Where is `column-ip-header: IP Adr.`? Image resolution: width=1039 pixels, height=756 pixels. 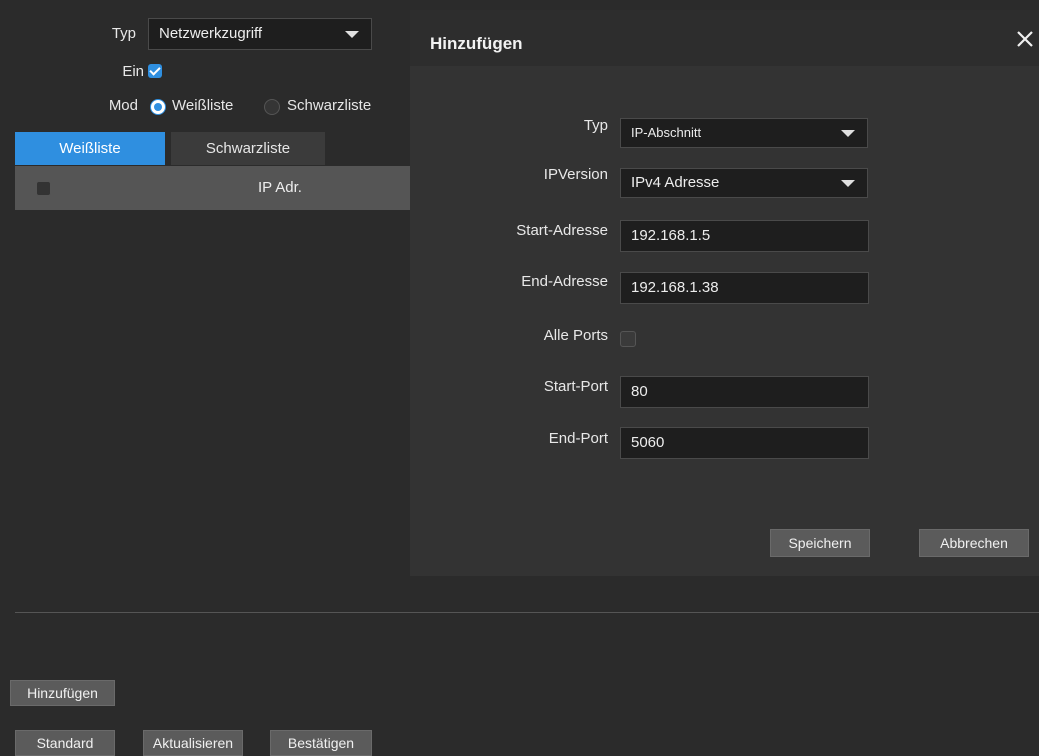 column-ip-header: IP Adr. is located at coordinates (280, 187).